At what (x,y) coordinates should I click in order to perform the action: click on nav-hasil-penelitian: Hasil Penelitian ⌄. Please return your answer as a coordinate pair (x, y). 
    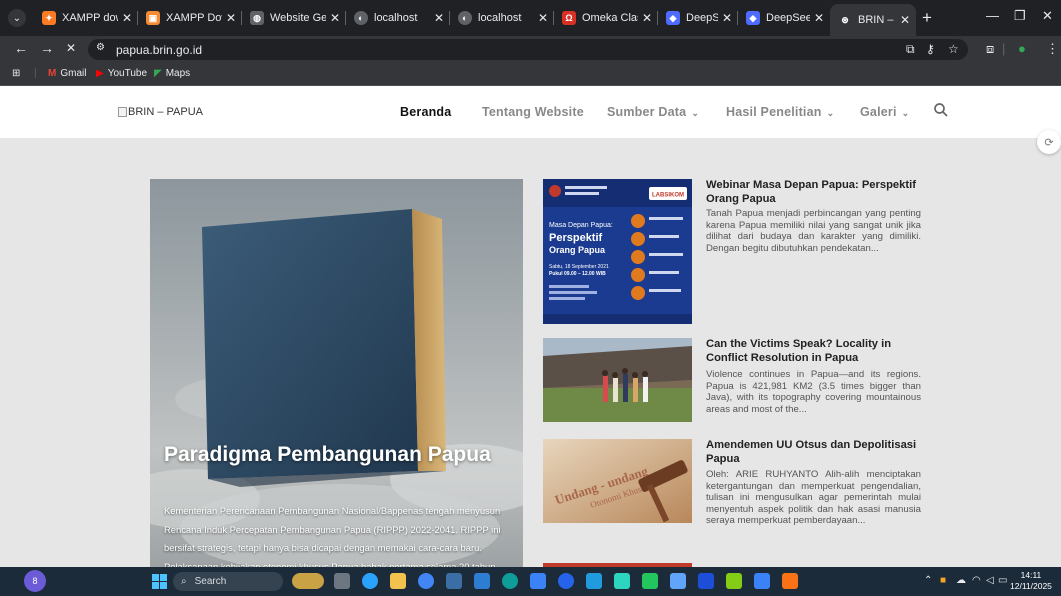
    Looking at the image, I should click on (780, 112).